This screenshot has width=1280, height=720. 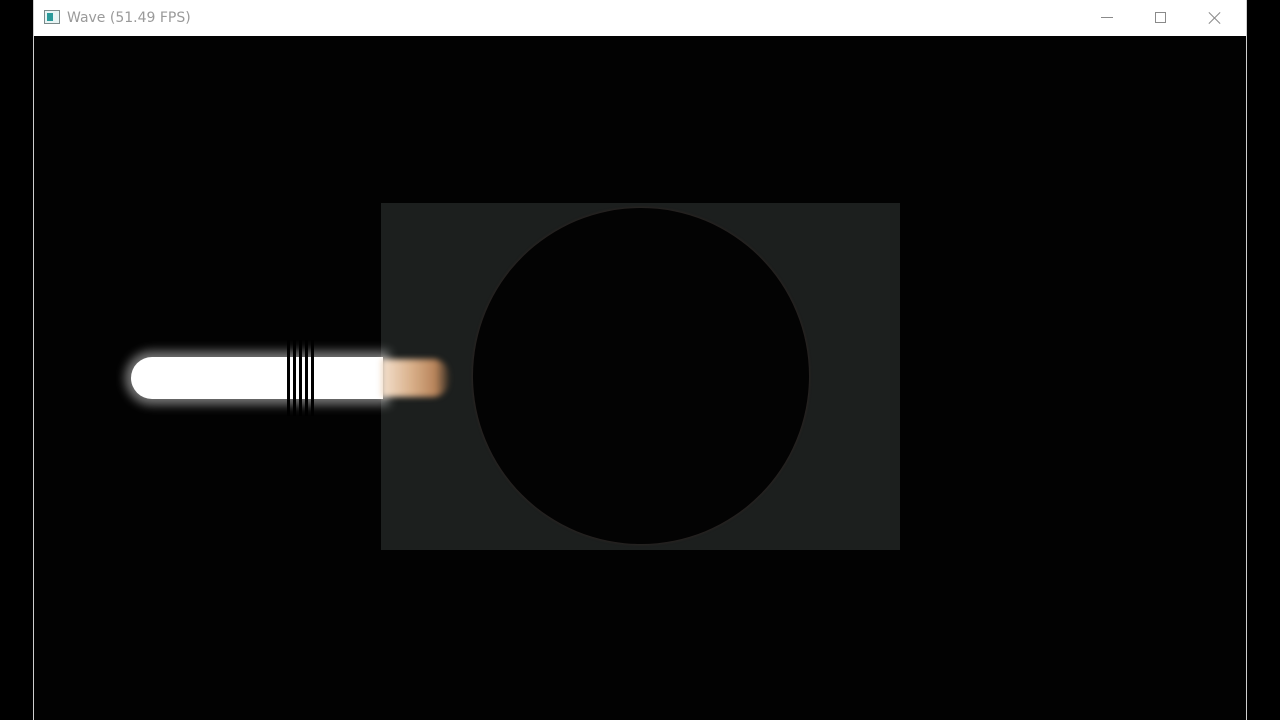 I want to click on interference-fringes, so click(x=301, y=378).